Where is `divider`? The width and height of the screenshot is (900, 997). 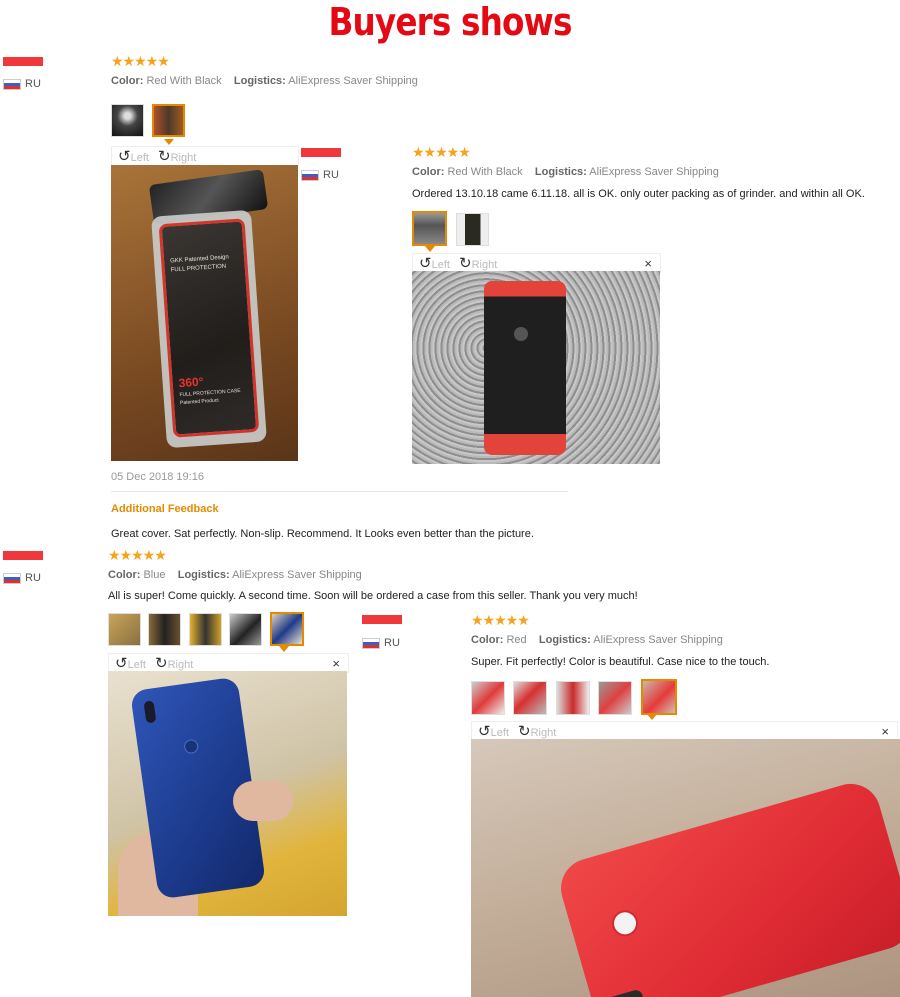
divider is located at coordinates (339, 491).